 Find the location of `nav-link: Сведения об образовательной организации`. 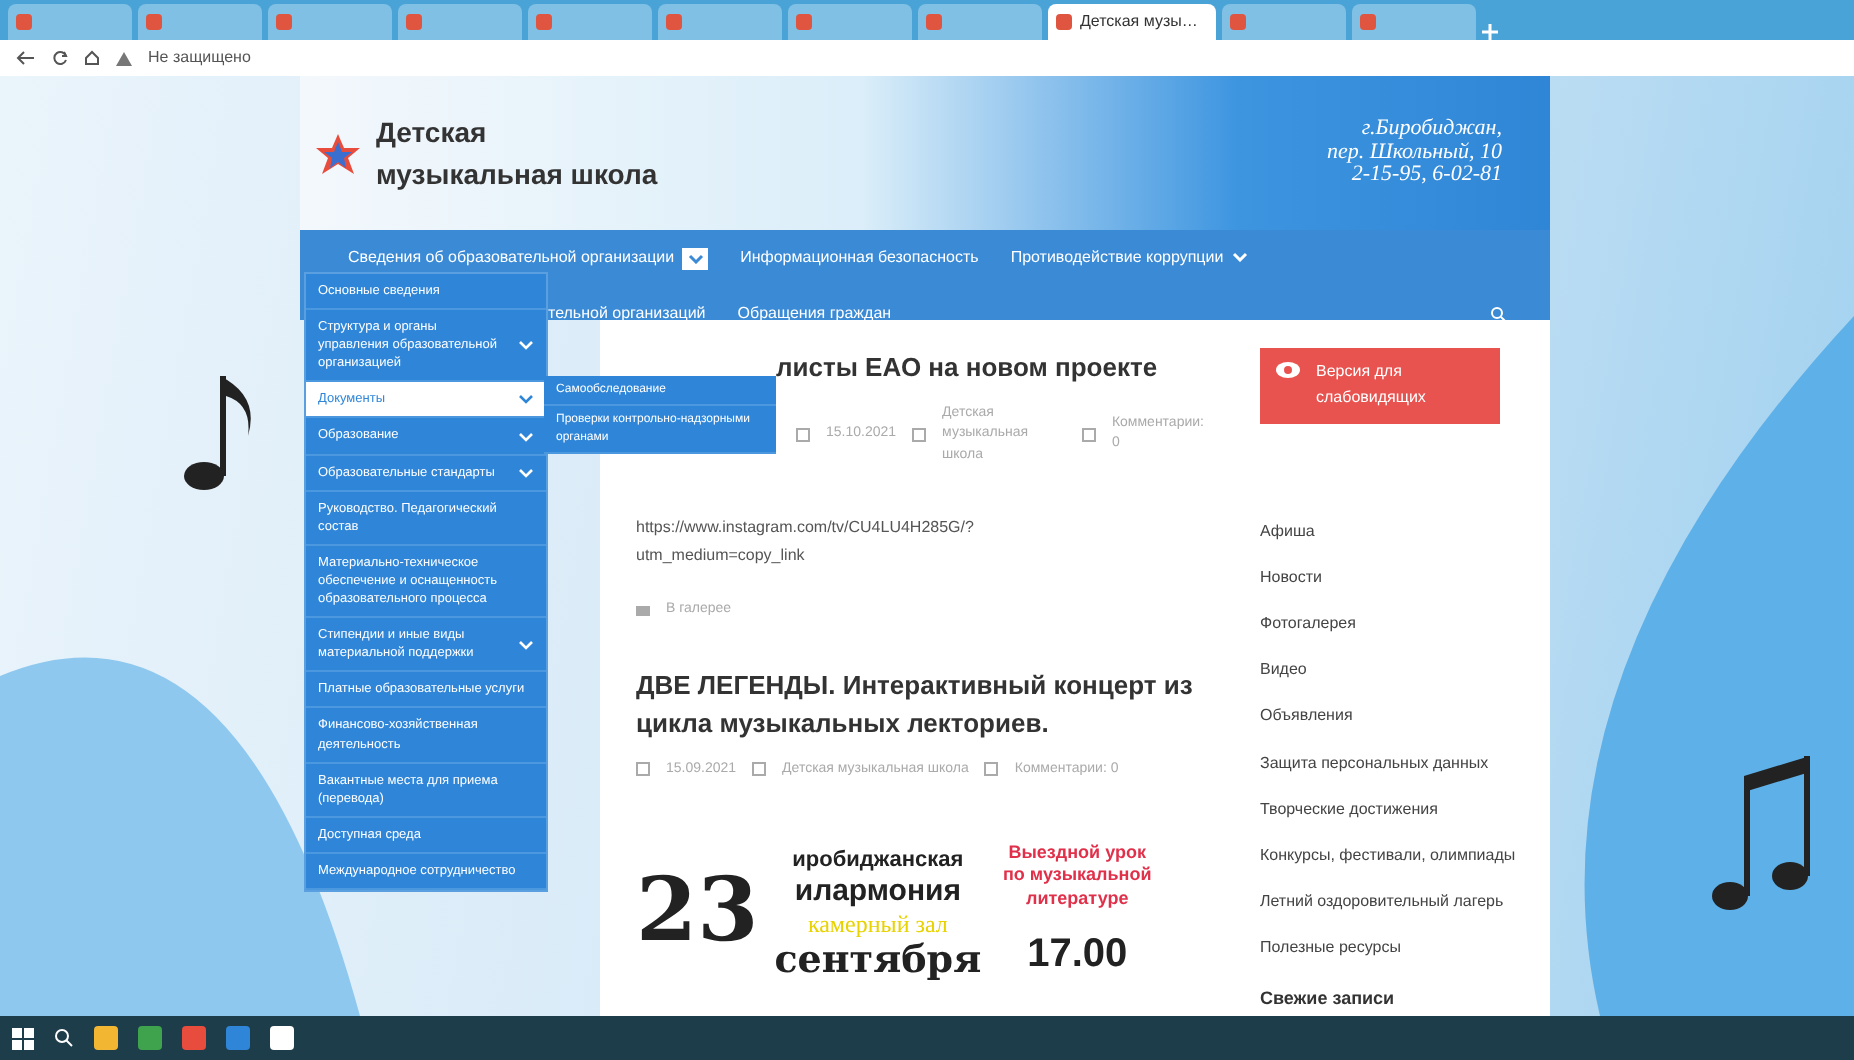

nav-link: Сведения об образовательной организации is located at coordinates (511, 258).